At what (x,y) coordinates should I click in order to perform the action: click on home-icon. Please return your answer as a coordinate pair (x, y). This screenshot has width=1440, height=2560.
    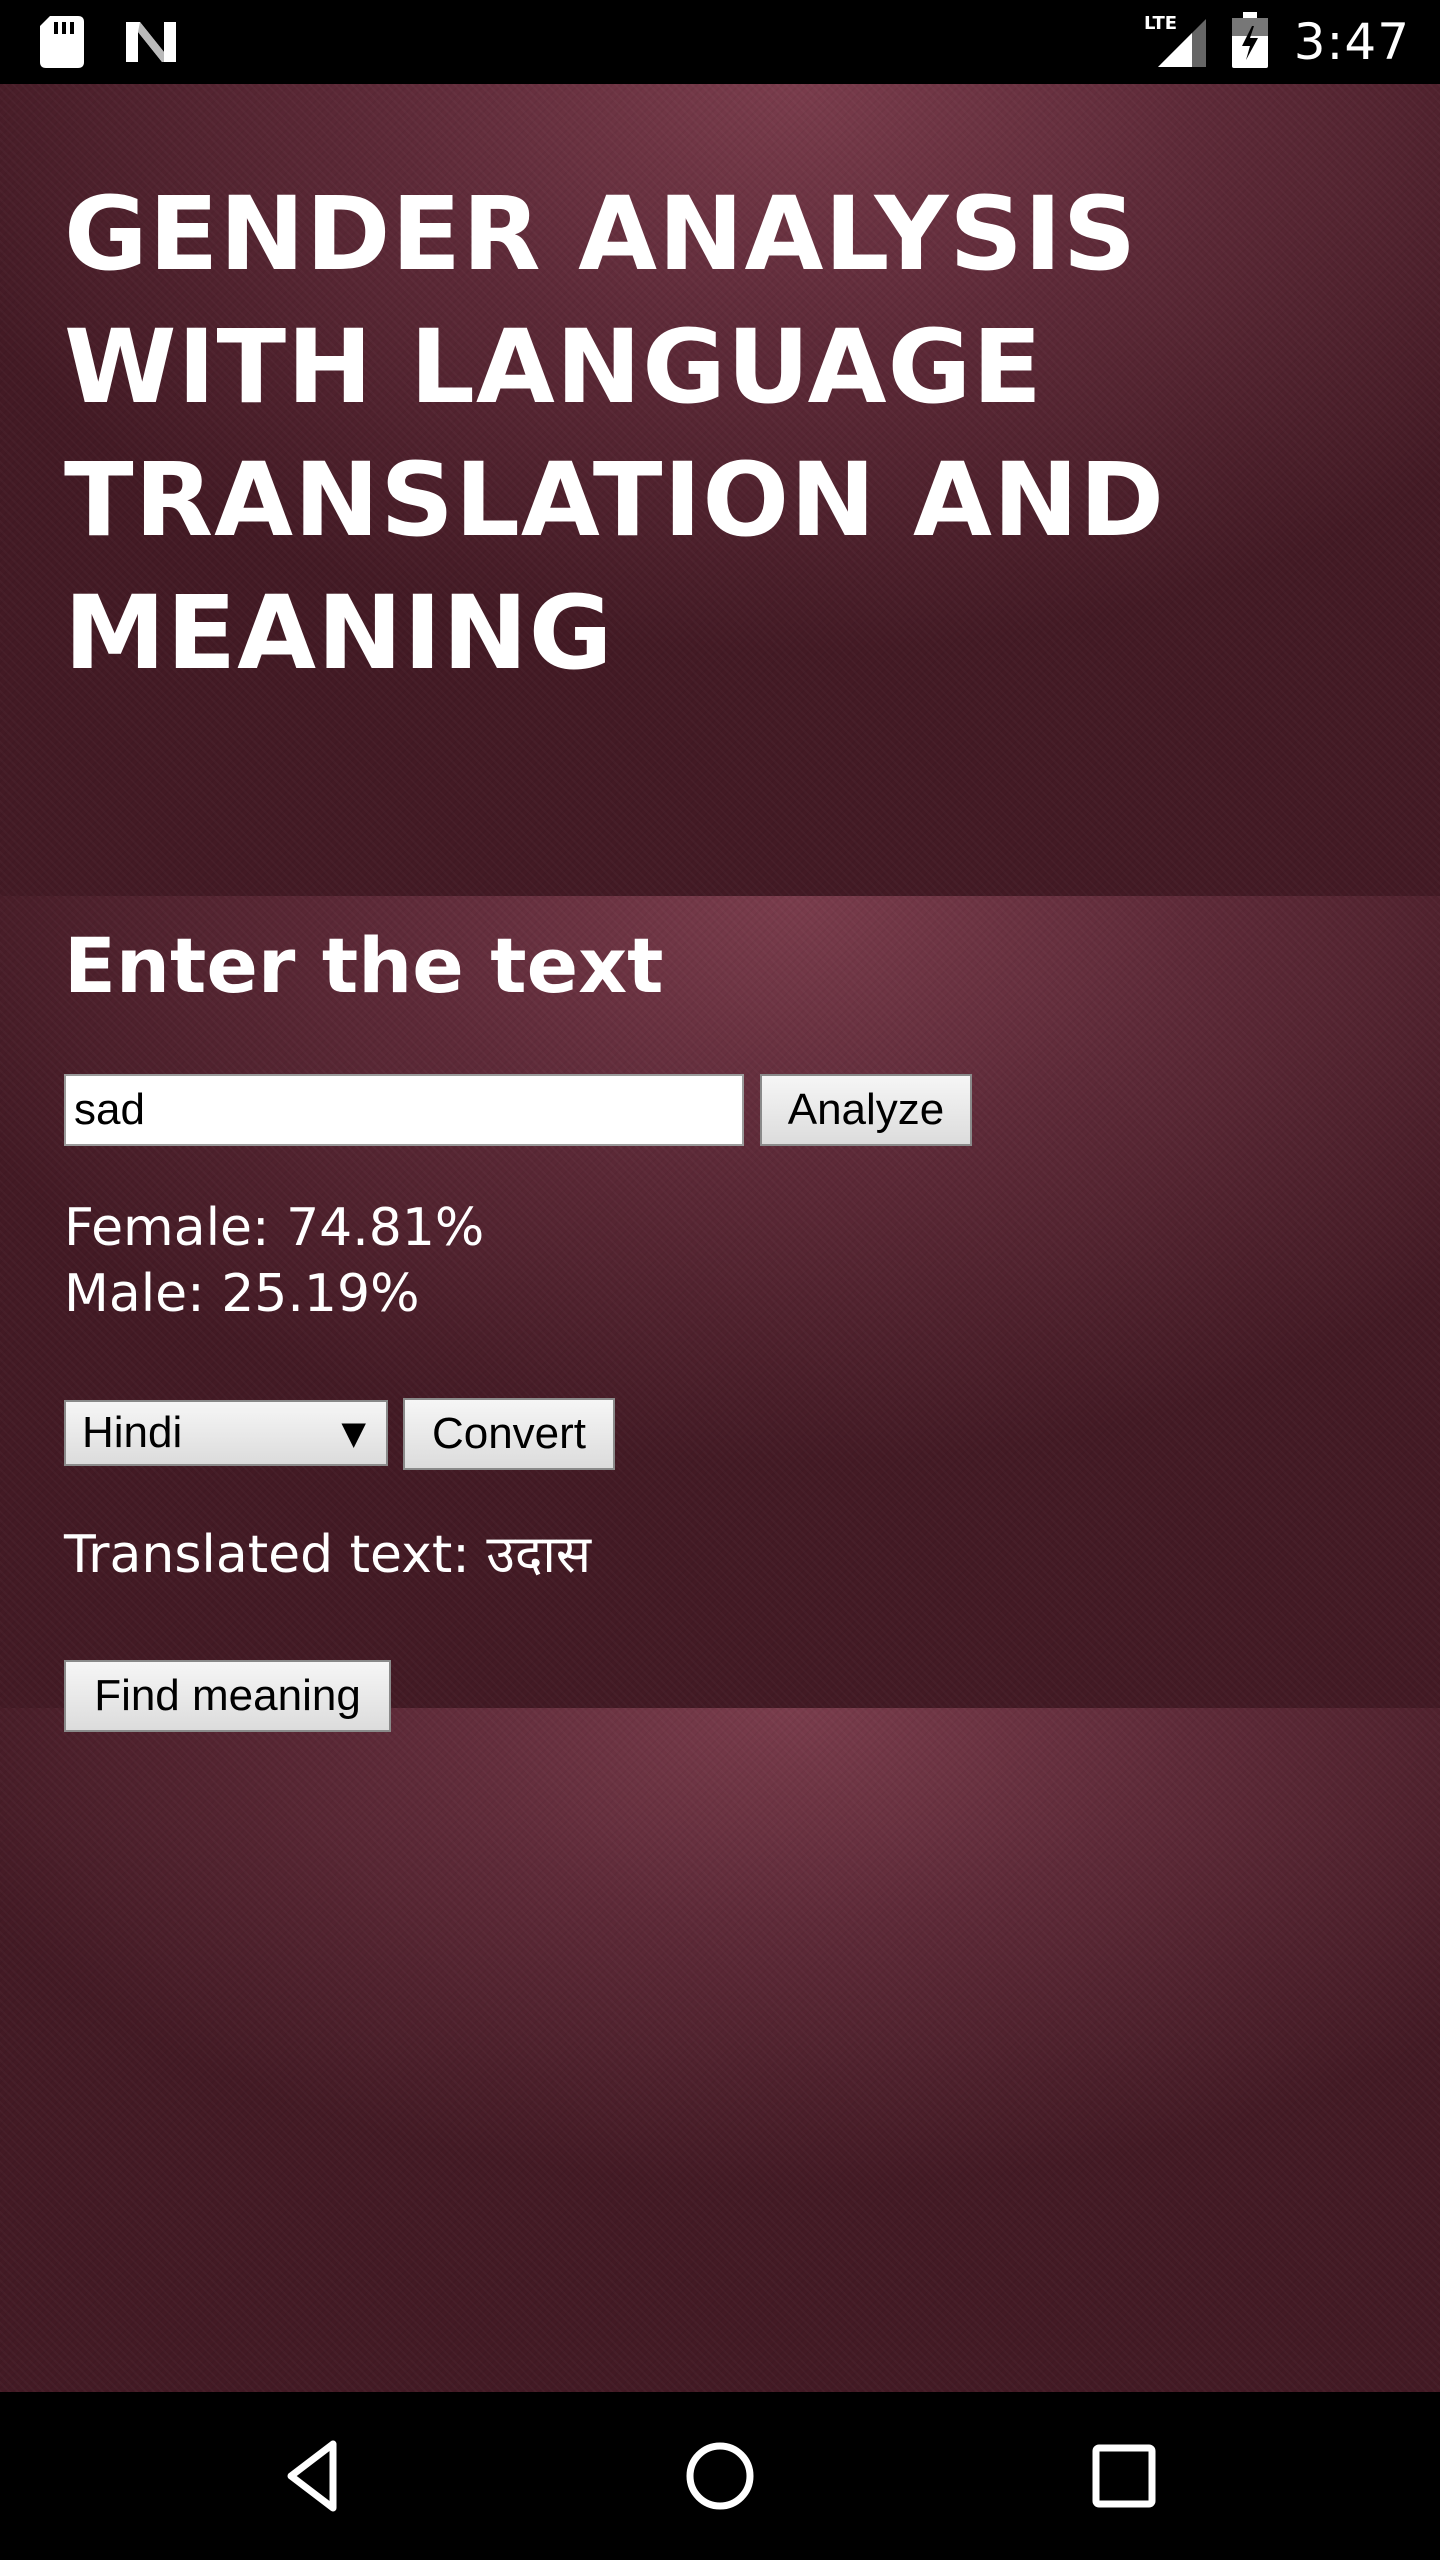
    Looking at the image, I should click on (720, 2476).